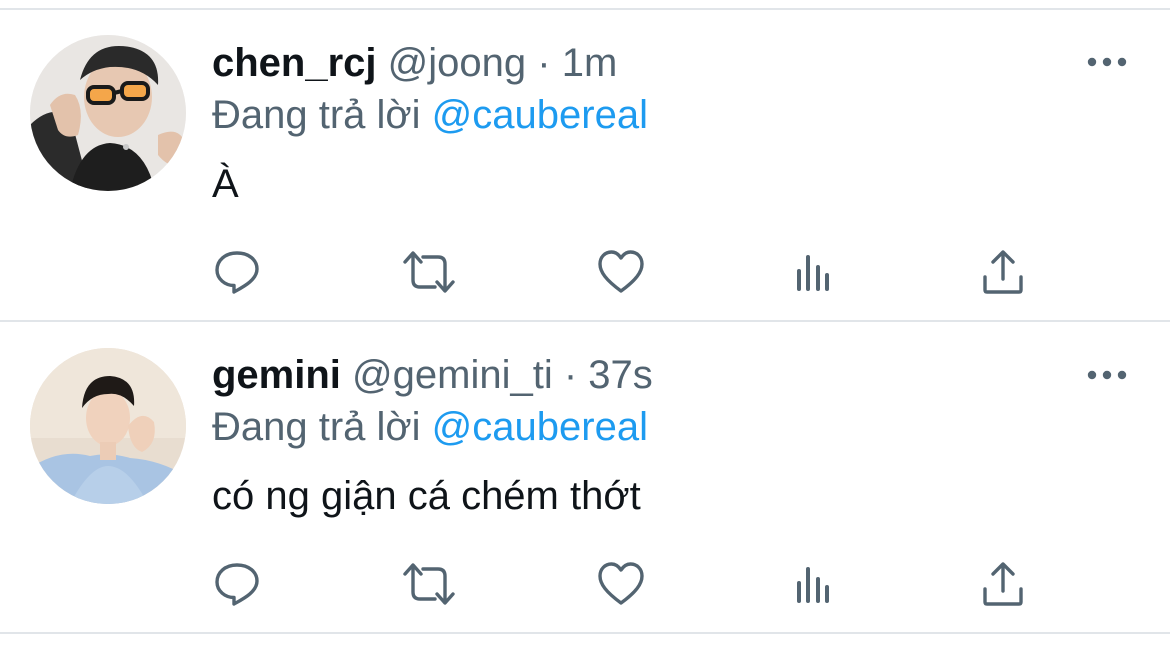 This screenshot has height=645, width=1170. Describe the element at coordinates (620, 375) in the screenshot. I see `timestamp: 37s` at that location.